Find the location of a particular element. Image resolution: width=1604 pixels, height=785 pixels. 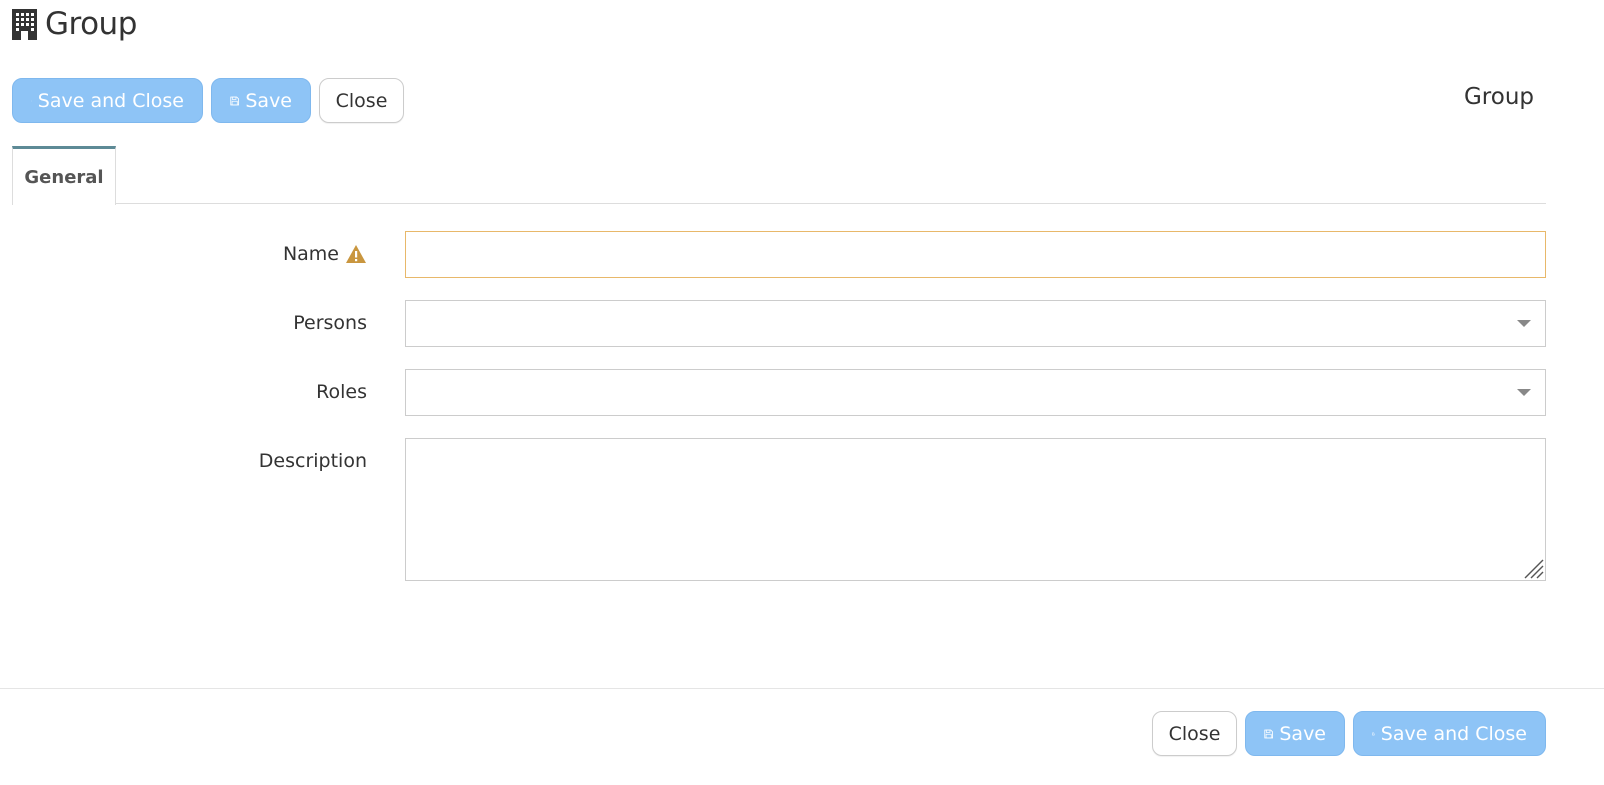

name-row: Name is located at coordinates (802, 255).